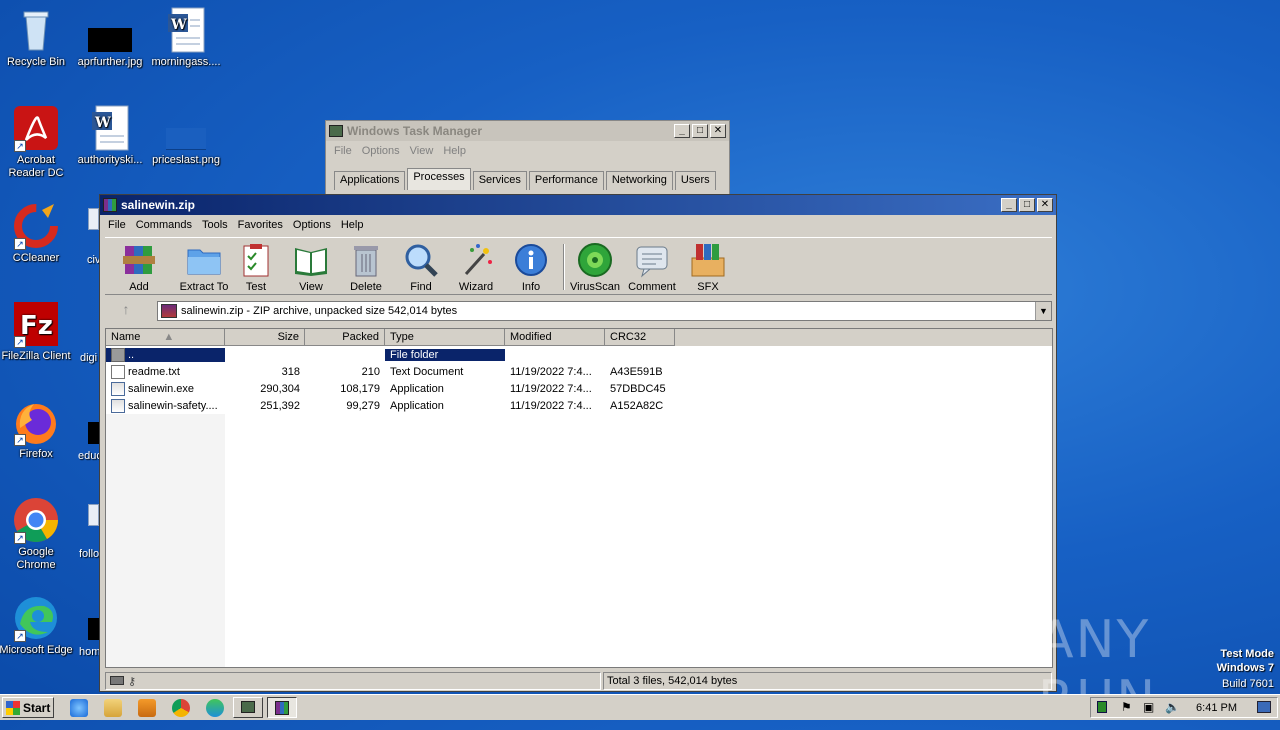  What do you see at coordinates (345, 337) in the screenshot?
I see `column-header-packed: Packed` at bounding box center [345, 337].